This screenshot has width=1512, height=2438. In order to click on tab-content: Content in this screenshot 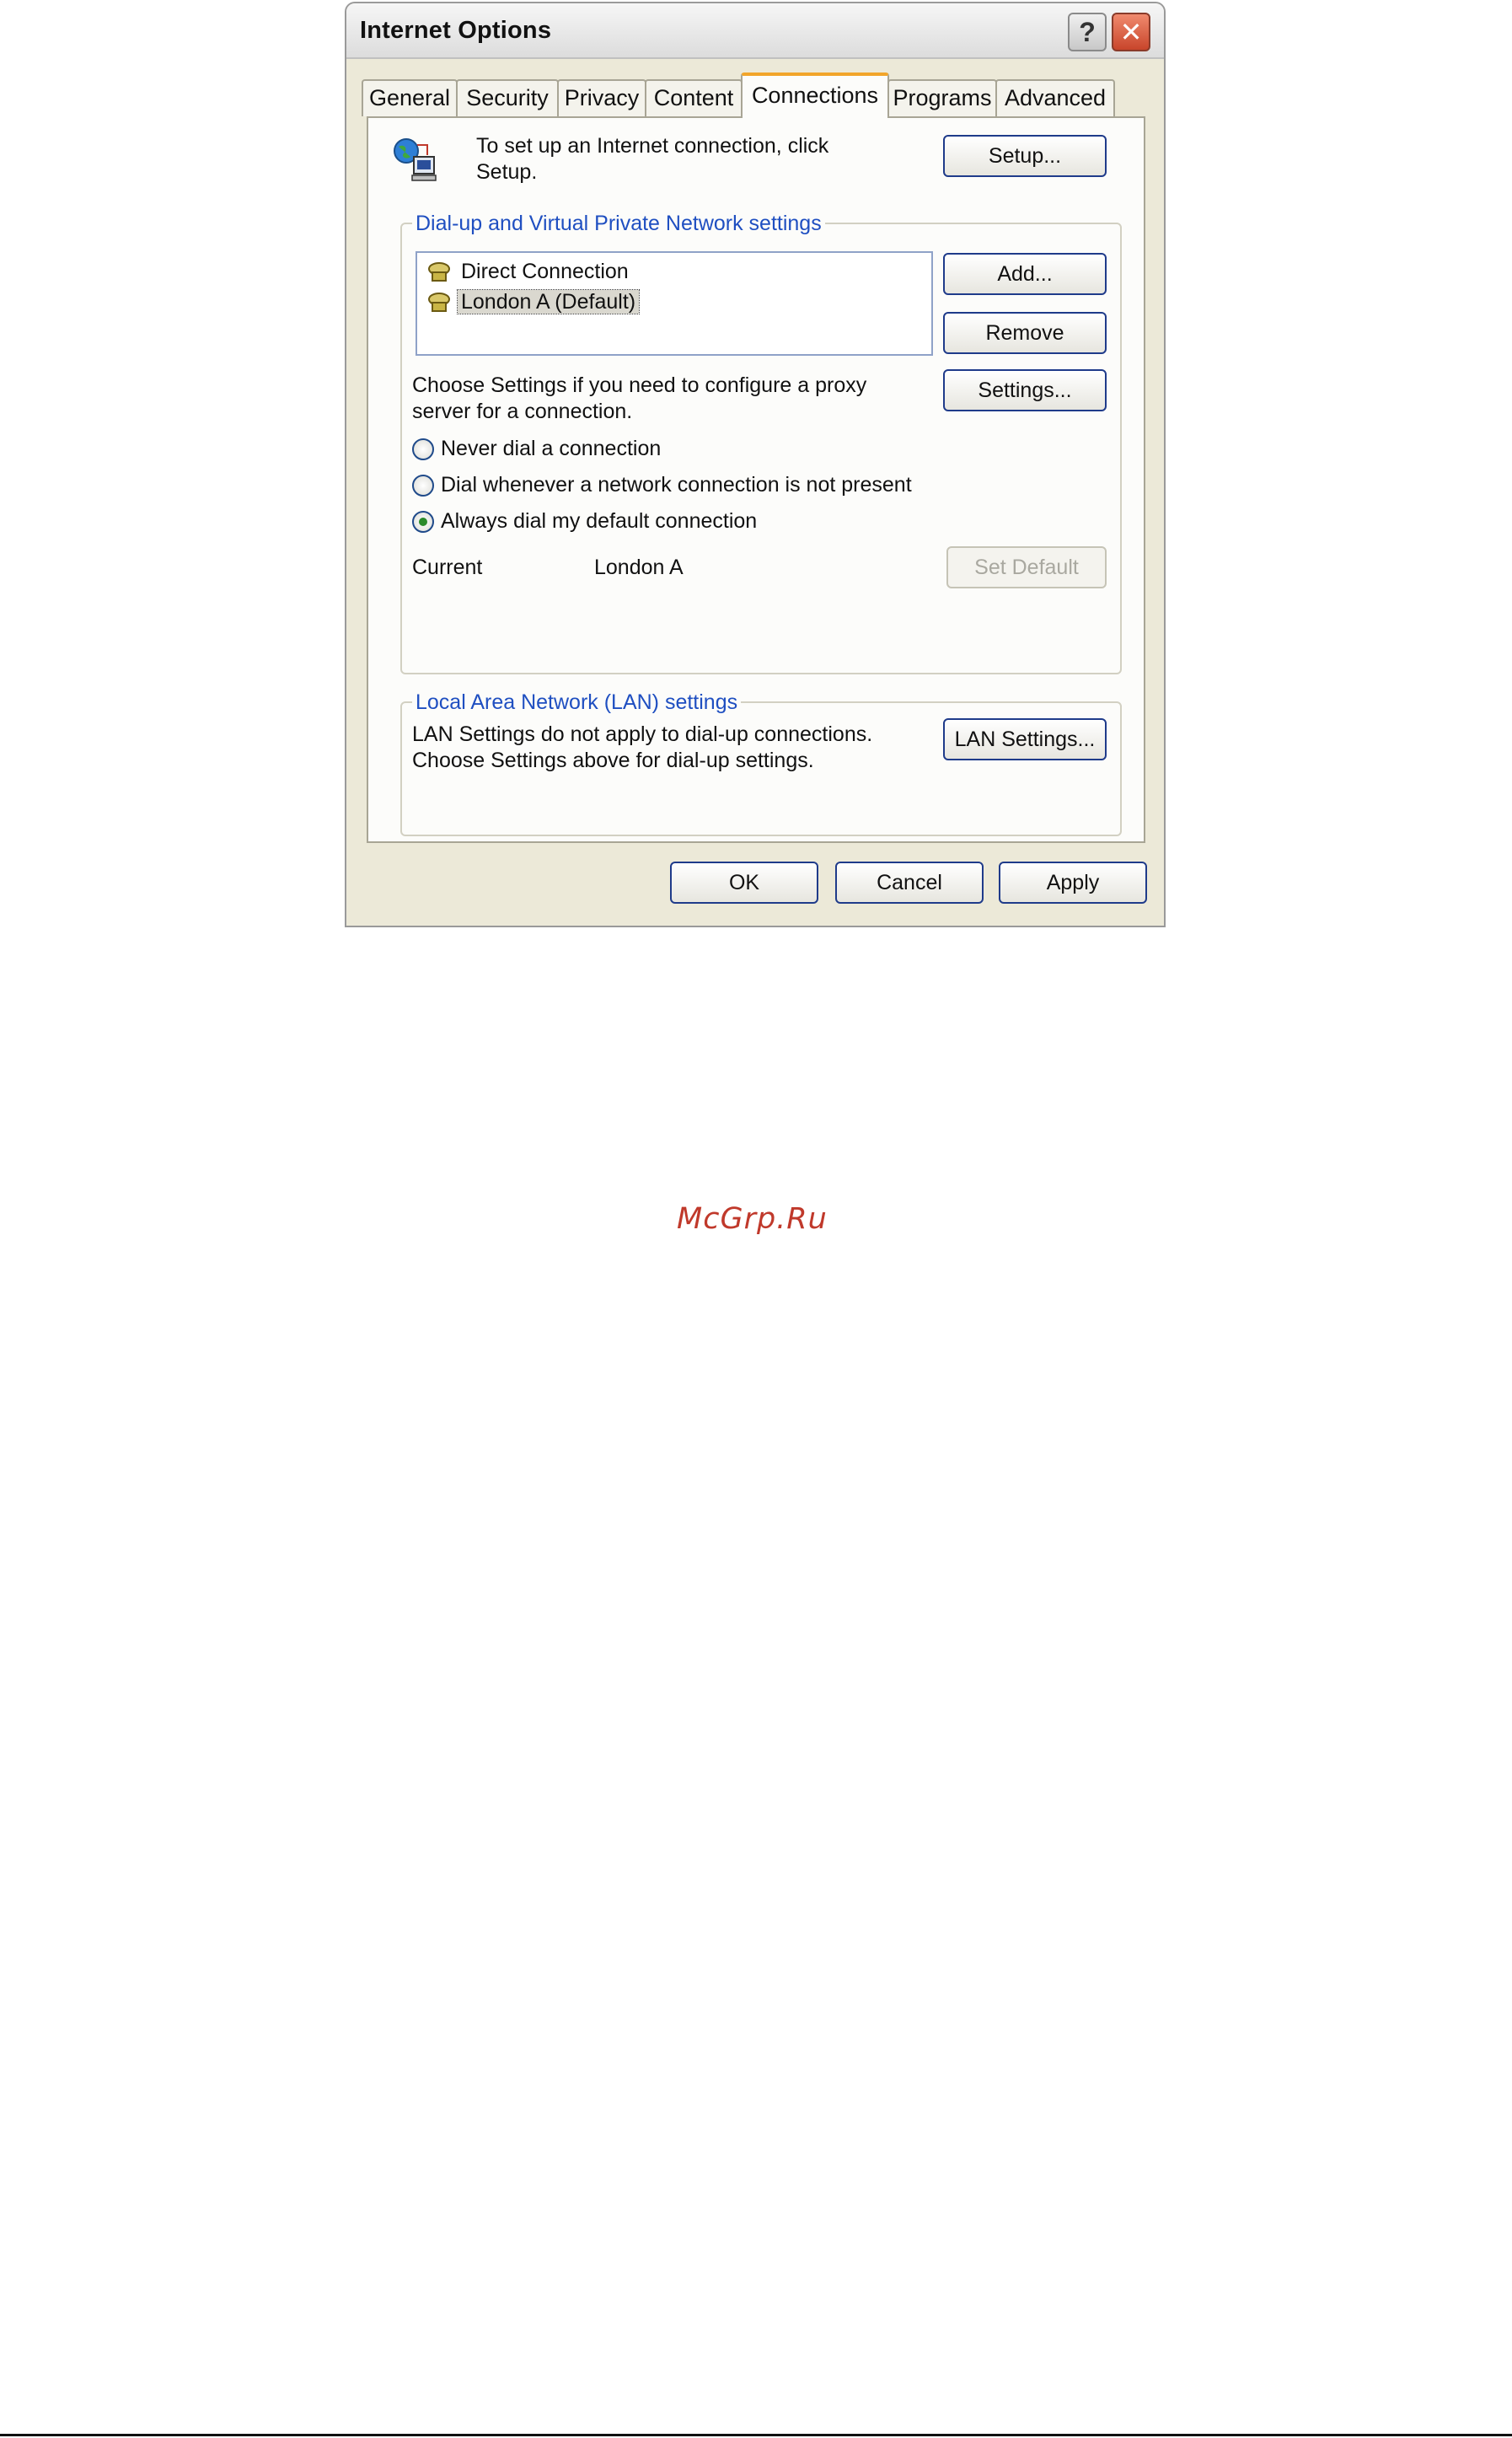, I will do `click(694, 98)`.